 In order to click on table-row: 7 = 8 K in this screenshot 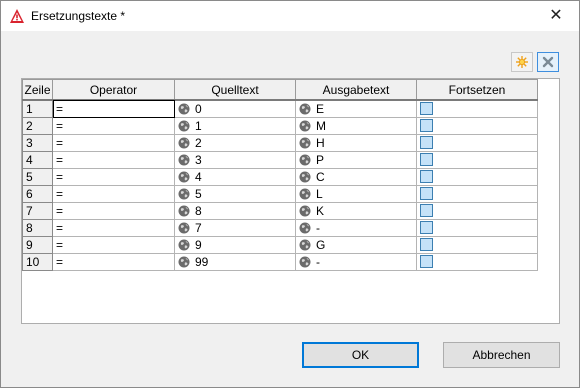, I will do `click(280, 211)`.